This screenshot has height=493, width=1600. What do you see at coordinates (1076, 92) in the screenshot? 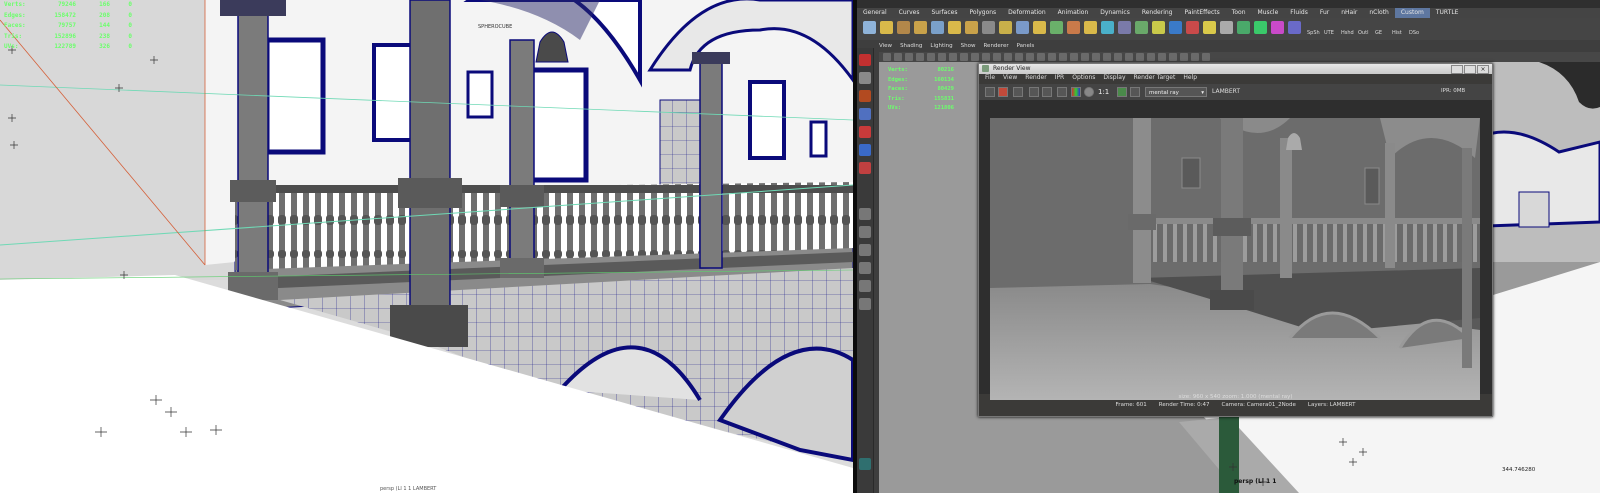
I see `rgb-channels-icon` at bounding box center [1076, 92].